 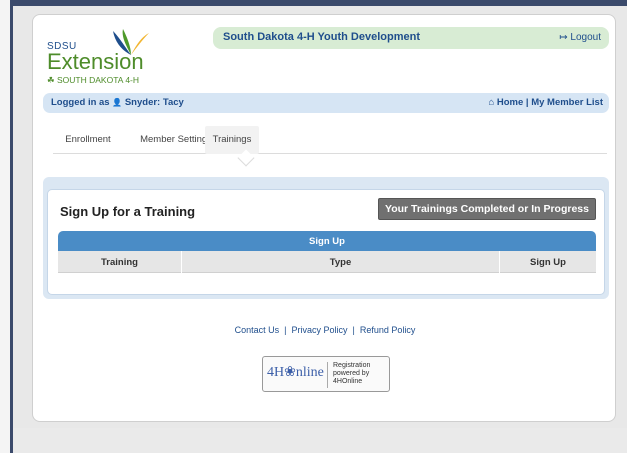 I want to click on badge-divider, so click(x=327, y=375).